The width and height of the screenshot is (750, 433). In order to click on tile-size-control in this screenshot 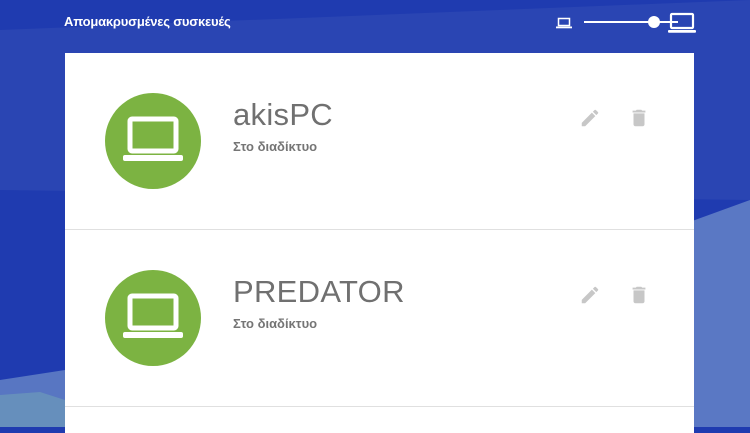, I will do `click(626, 23)`.